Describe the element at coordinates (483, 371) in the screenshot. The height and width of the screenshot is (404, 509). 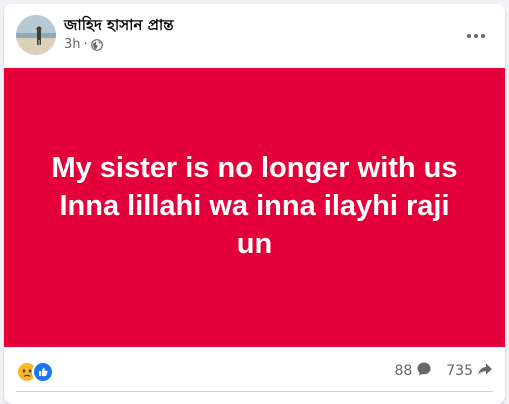
I see `share-icon` at that location.